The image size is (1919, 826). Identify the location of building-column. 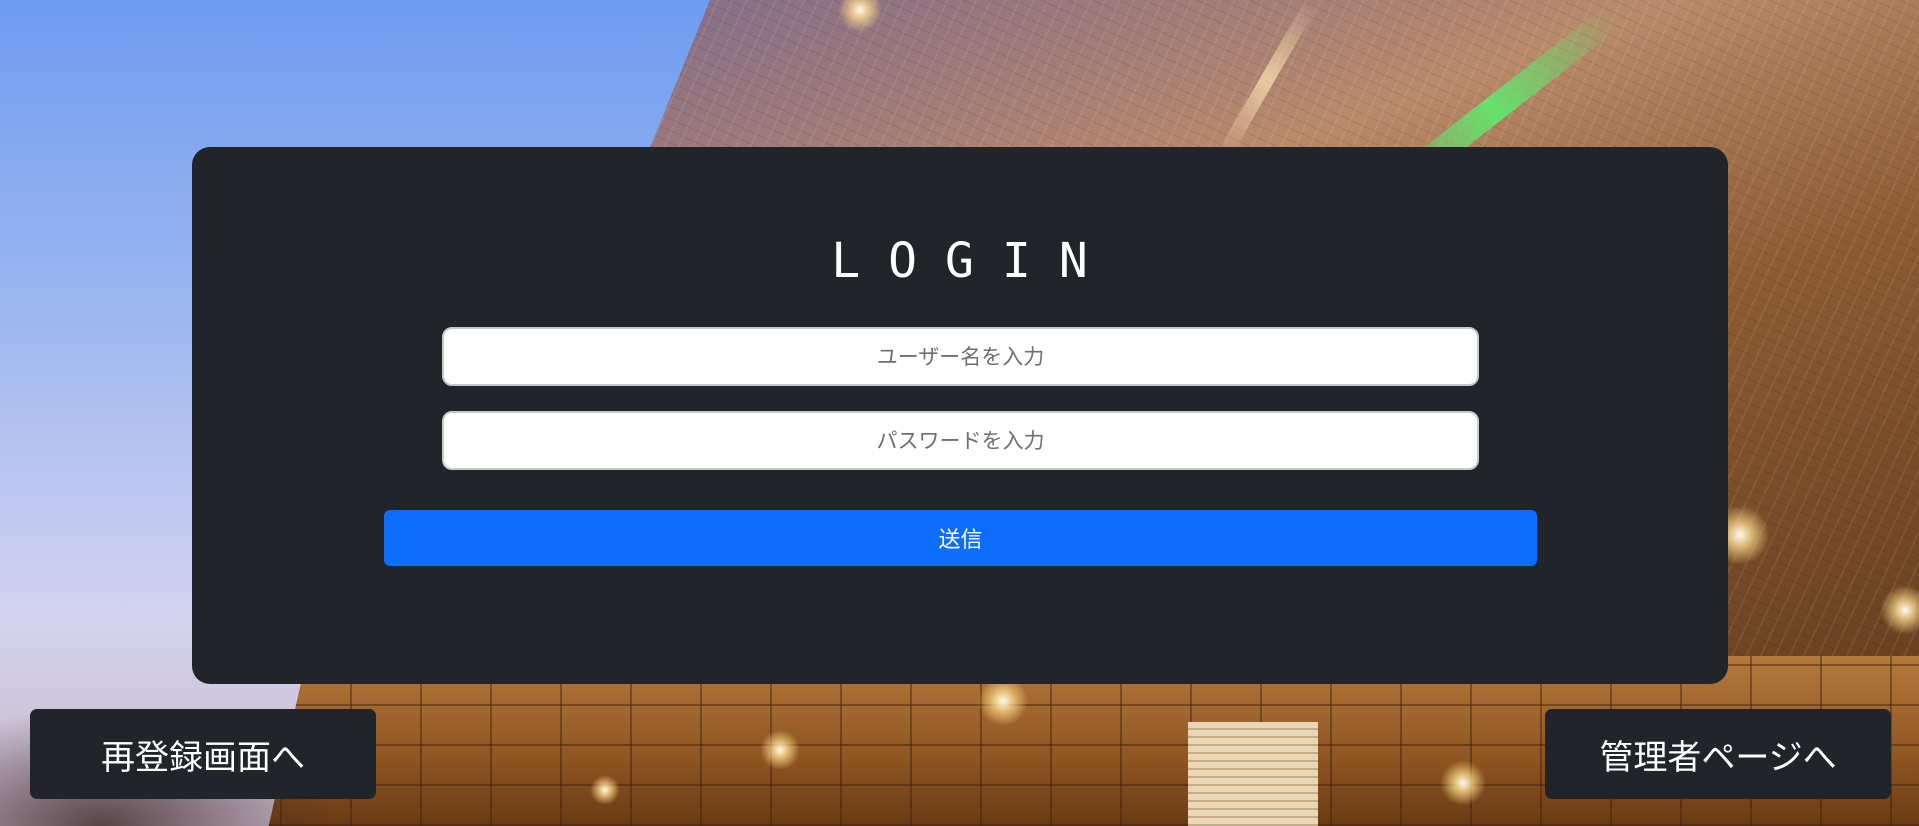
(1253, 774).